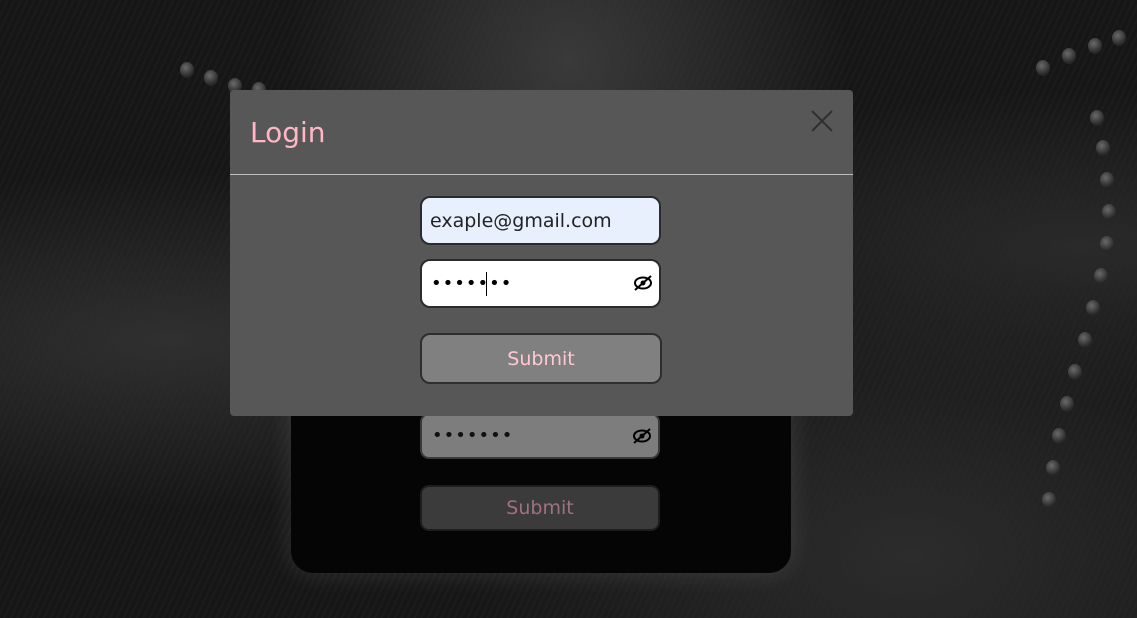 The image size is (1137, 618). Describe the element at coordinates (486, 284) in the screenshot. I see `text-caret` at that location.